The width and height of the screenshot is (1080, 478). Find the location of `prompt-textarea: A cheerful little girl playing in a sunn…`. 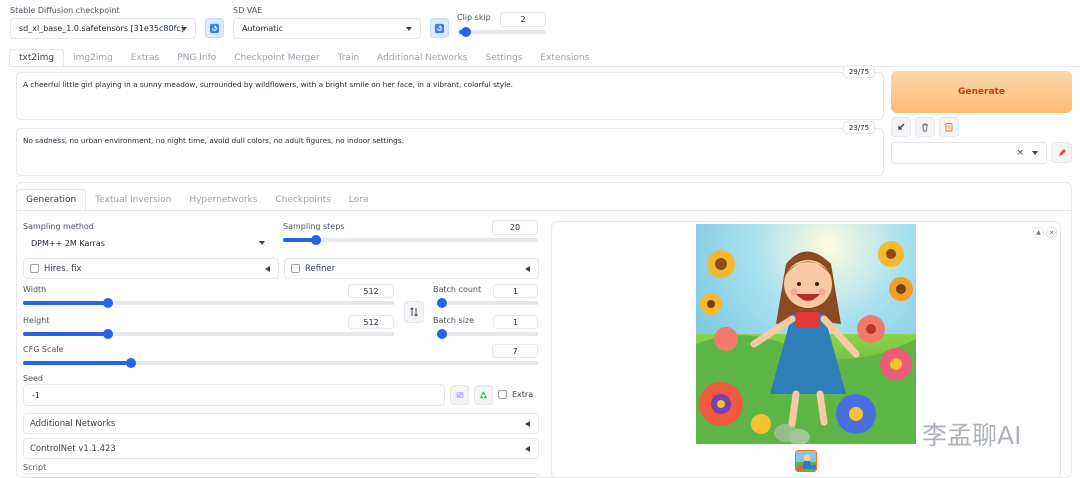

prompt-textarea: A cheerful little girl playing in a sunn… is located at coordinates (450, 96).